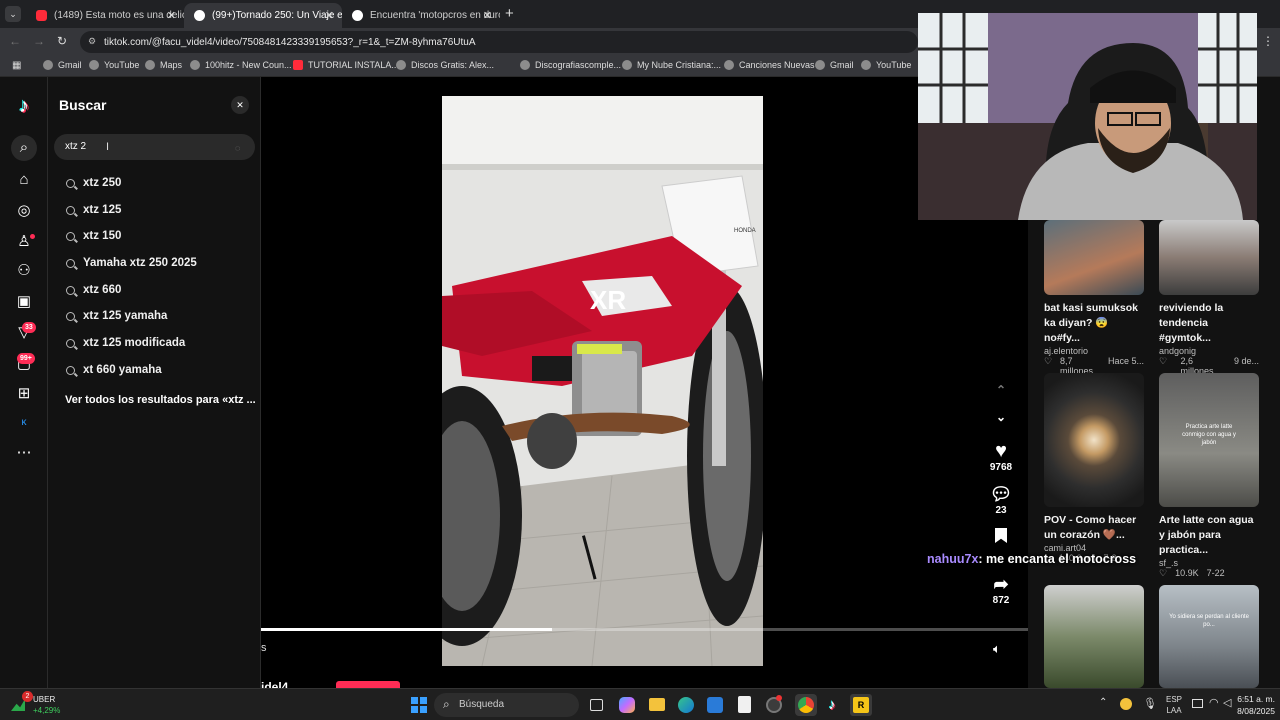 The image size is (1280, 720). Describe the element at coordinates (131, 263) in the screenshot. I see `suggestion-item: Yamaha xtz 250 2025` at that location.